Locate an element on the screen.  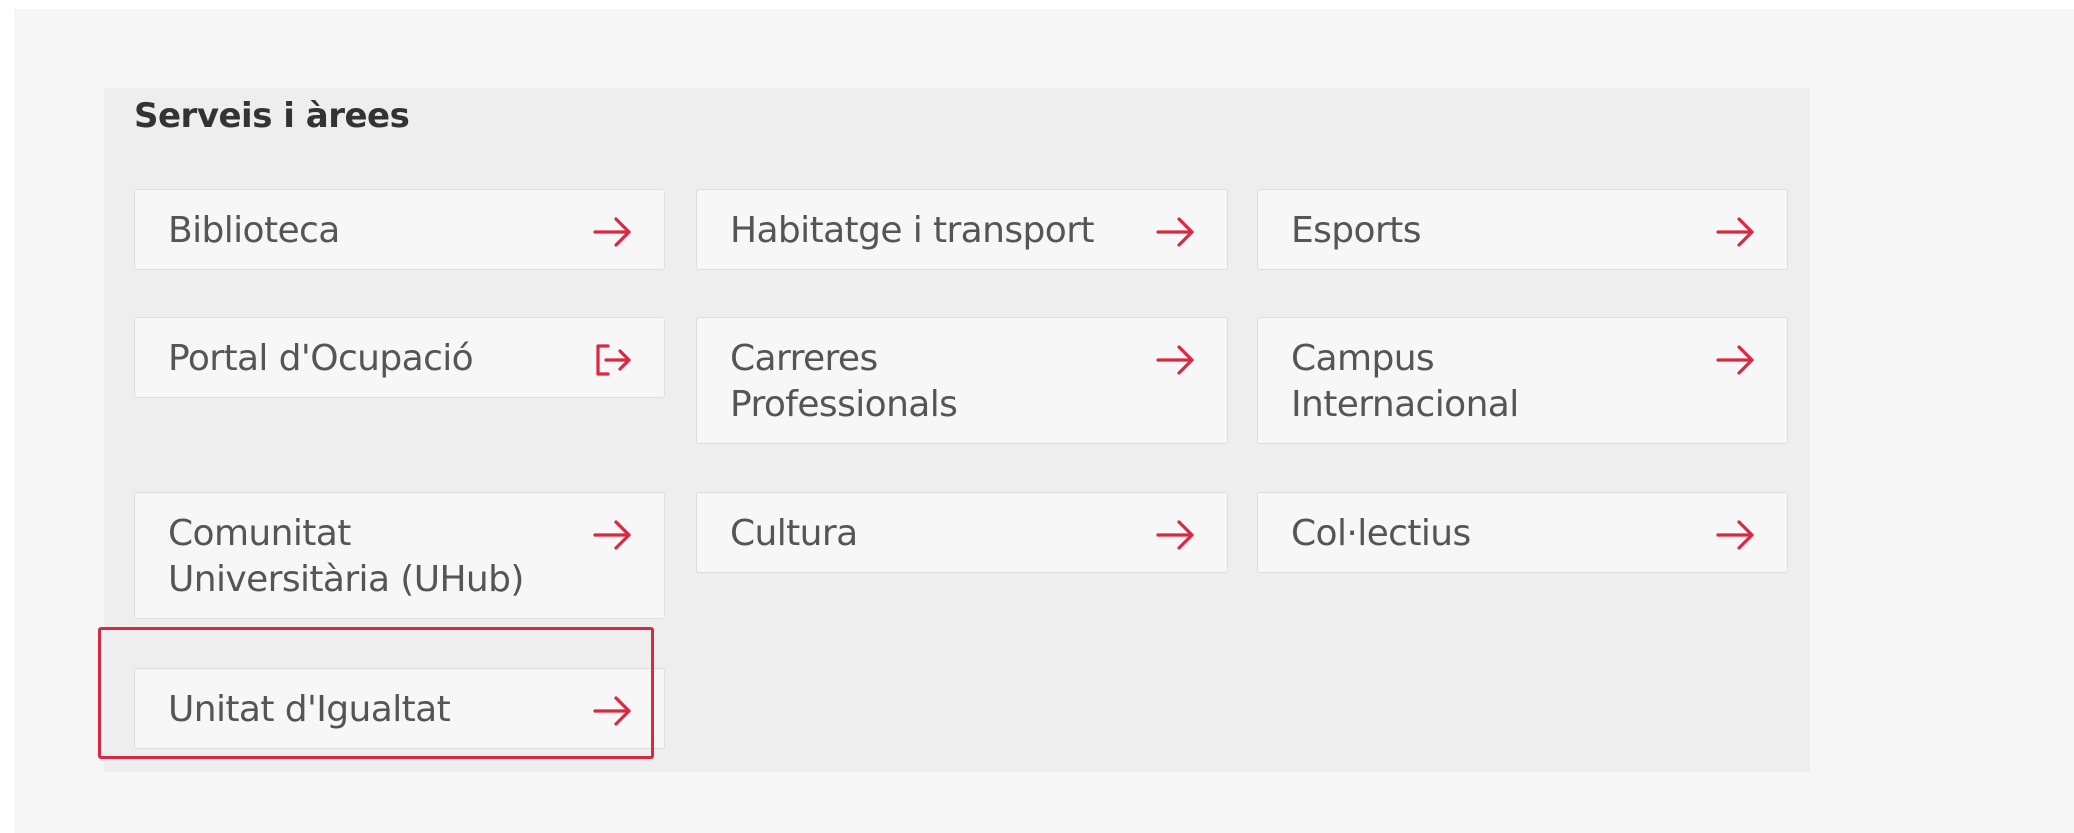
card-habitatge-transport: Habitatge i transport is located at coordinates (962, 229).